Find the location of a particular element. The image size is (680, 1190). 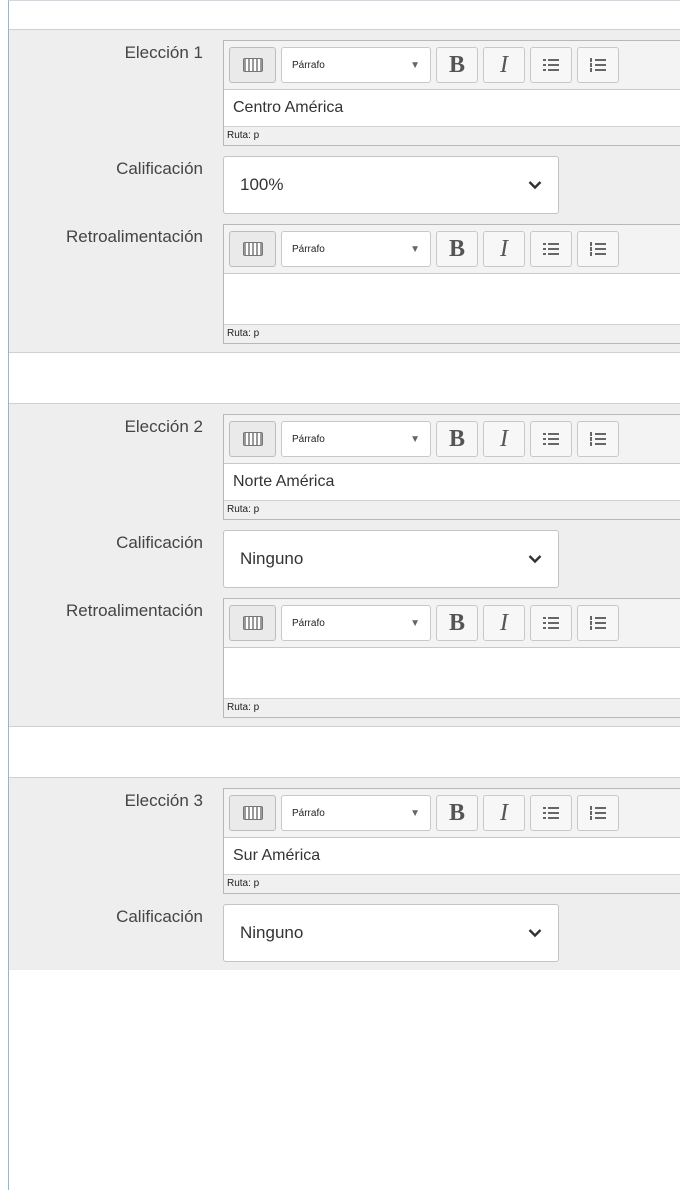

answer-editor: Párrafo ▼ B I Norte América Ruta: p is located at coordinates (451, 467).